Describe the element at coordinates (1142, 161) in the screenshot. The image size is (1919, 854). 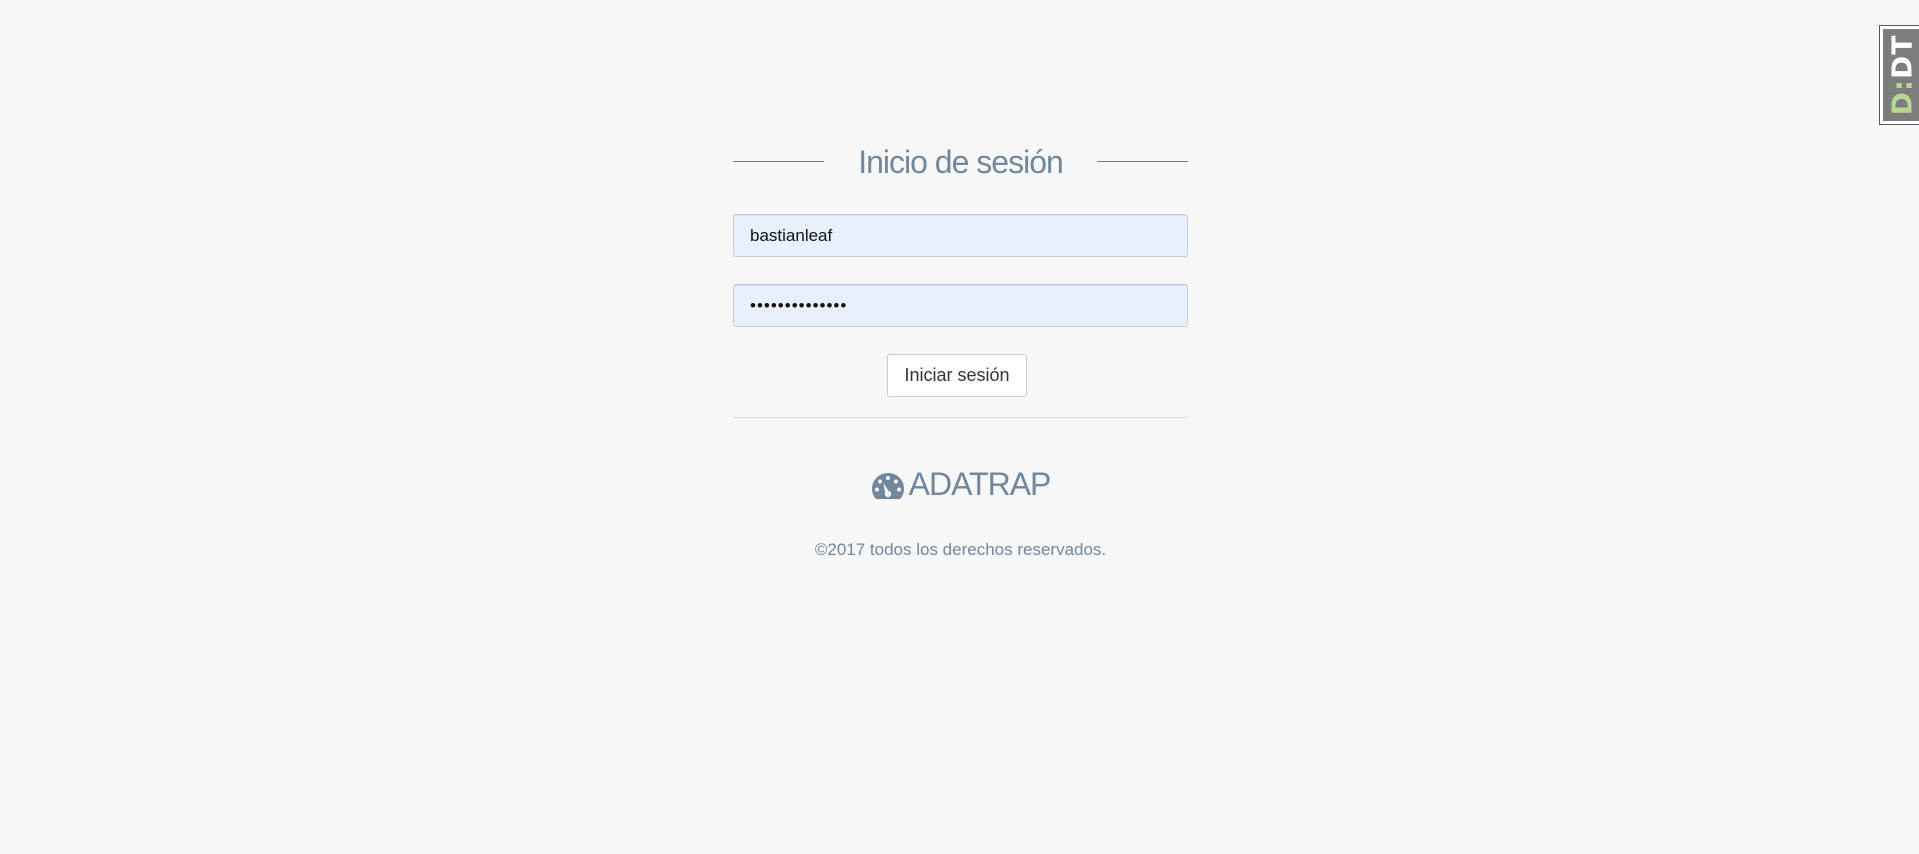
I see `heading-rule-right` at that location.